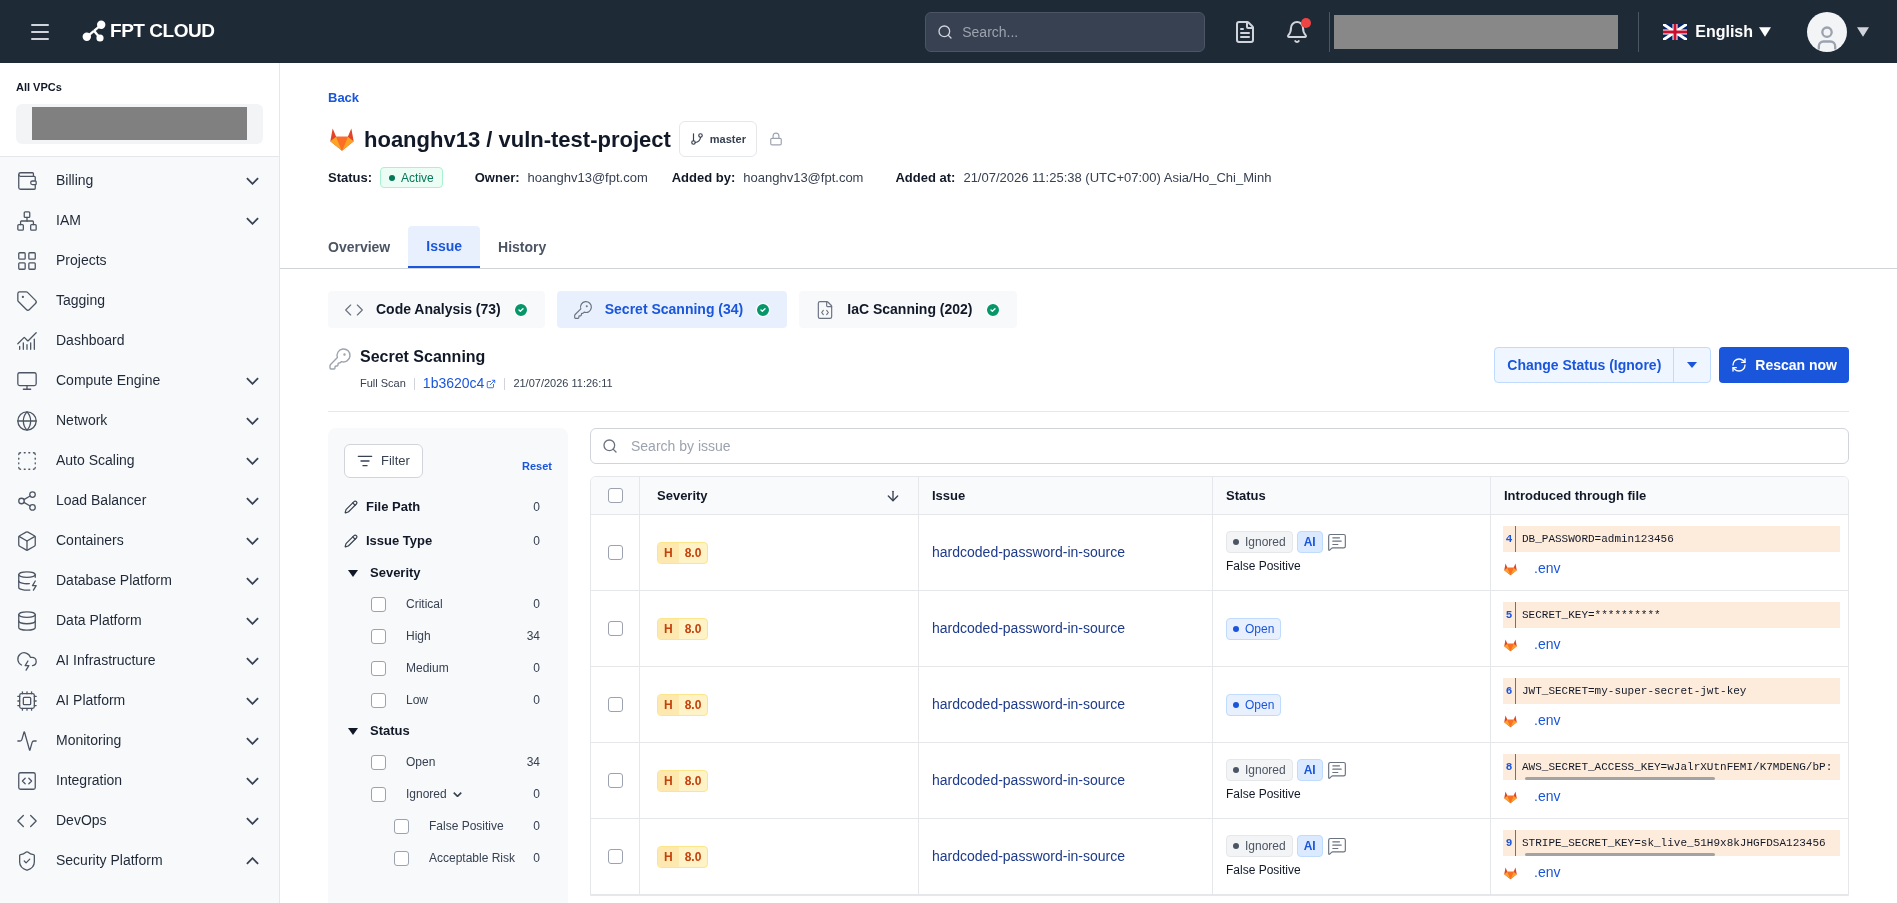  Describe the element at coordinates (497, 177) in the screenshot. I see `meta-label: Owner:` at that location.